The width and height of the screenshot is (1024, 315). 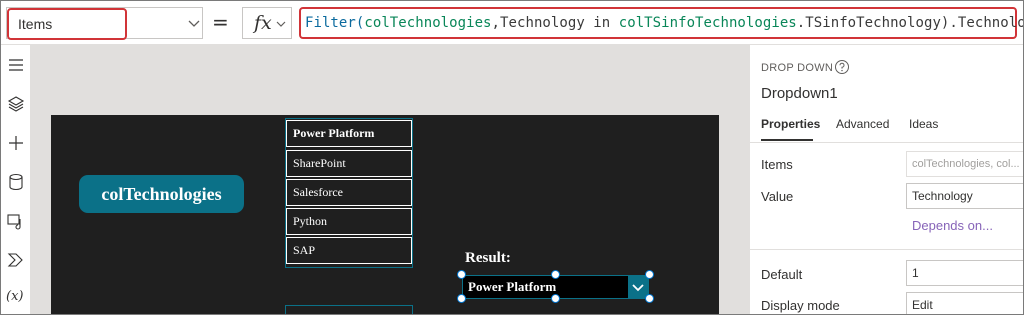 I want to click on help-icon, so click(x=842, y=67).